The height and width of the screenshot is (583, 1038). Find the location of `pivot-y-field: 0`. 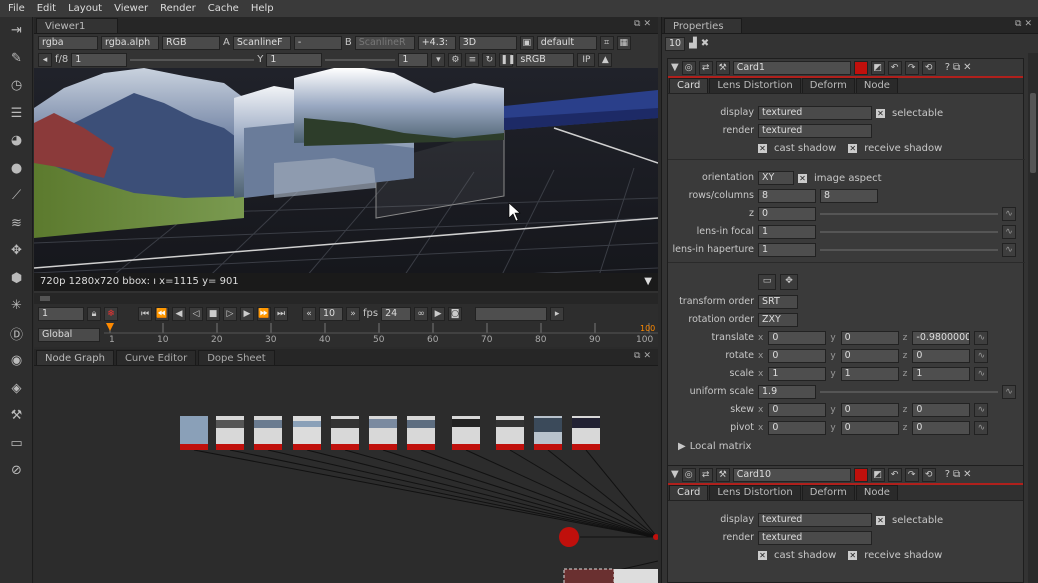

pivot-y-field: 0 is located at coordinates (869, 428).